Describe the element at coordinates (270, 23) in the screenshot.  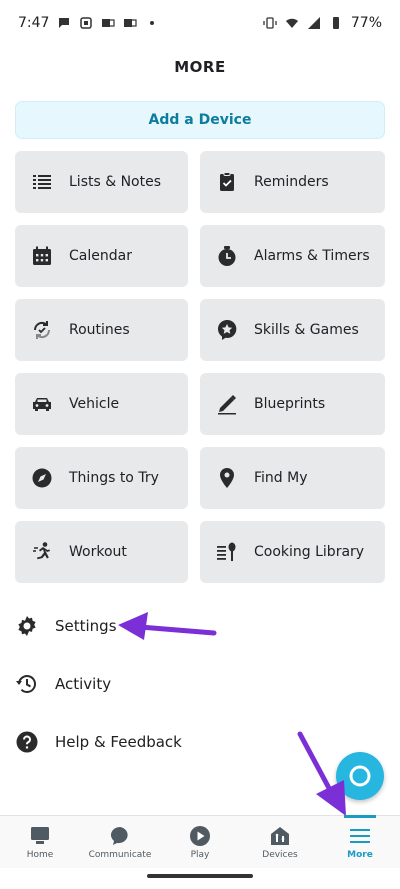
I see `vibrate-icon` at that location.